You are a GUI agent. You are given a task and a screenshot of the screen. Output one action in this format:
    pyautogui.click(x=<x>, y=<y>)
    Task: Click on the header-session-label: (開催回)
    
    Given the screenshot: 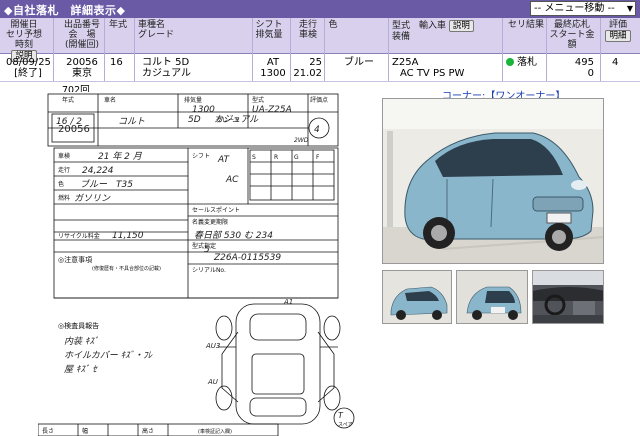 What is the action you would take?
    pyautogui.click(x=82, y=45)
    